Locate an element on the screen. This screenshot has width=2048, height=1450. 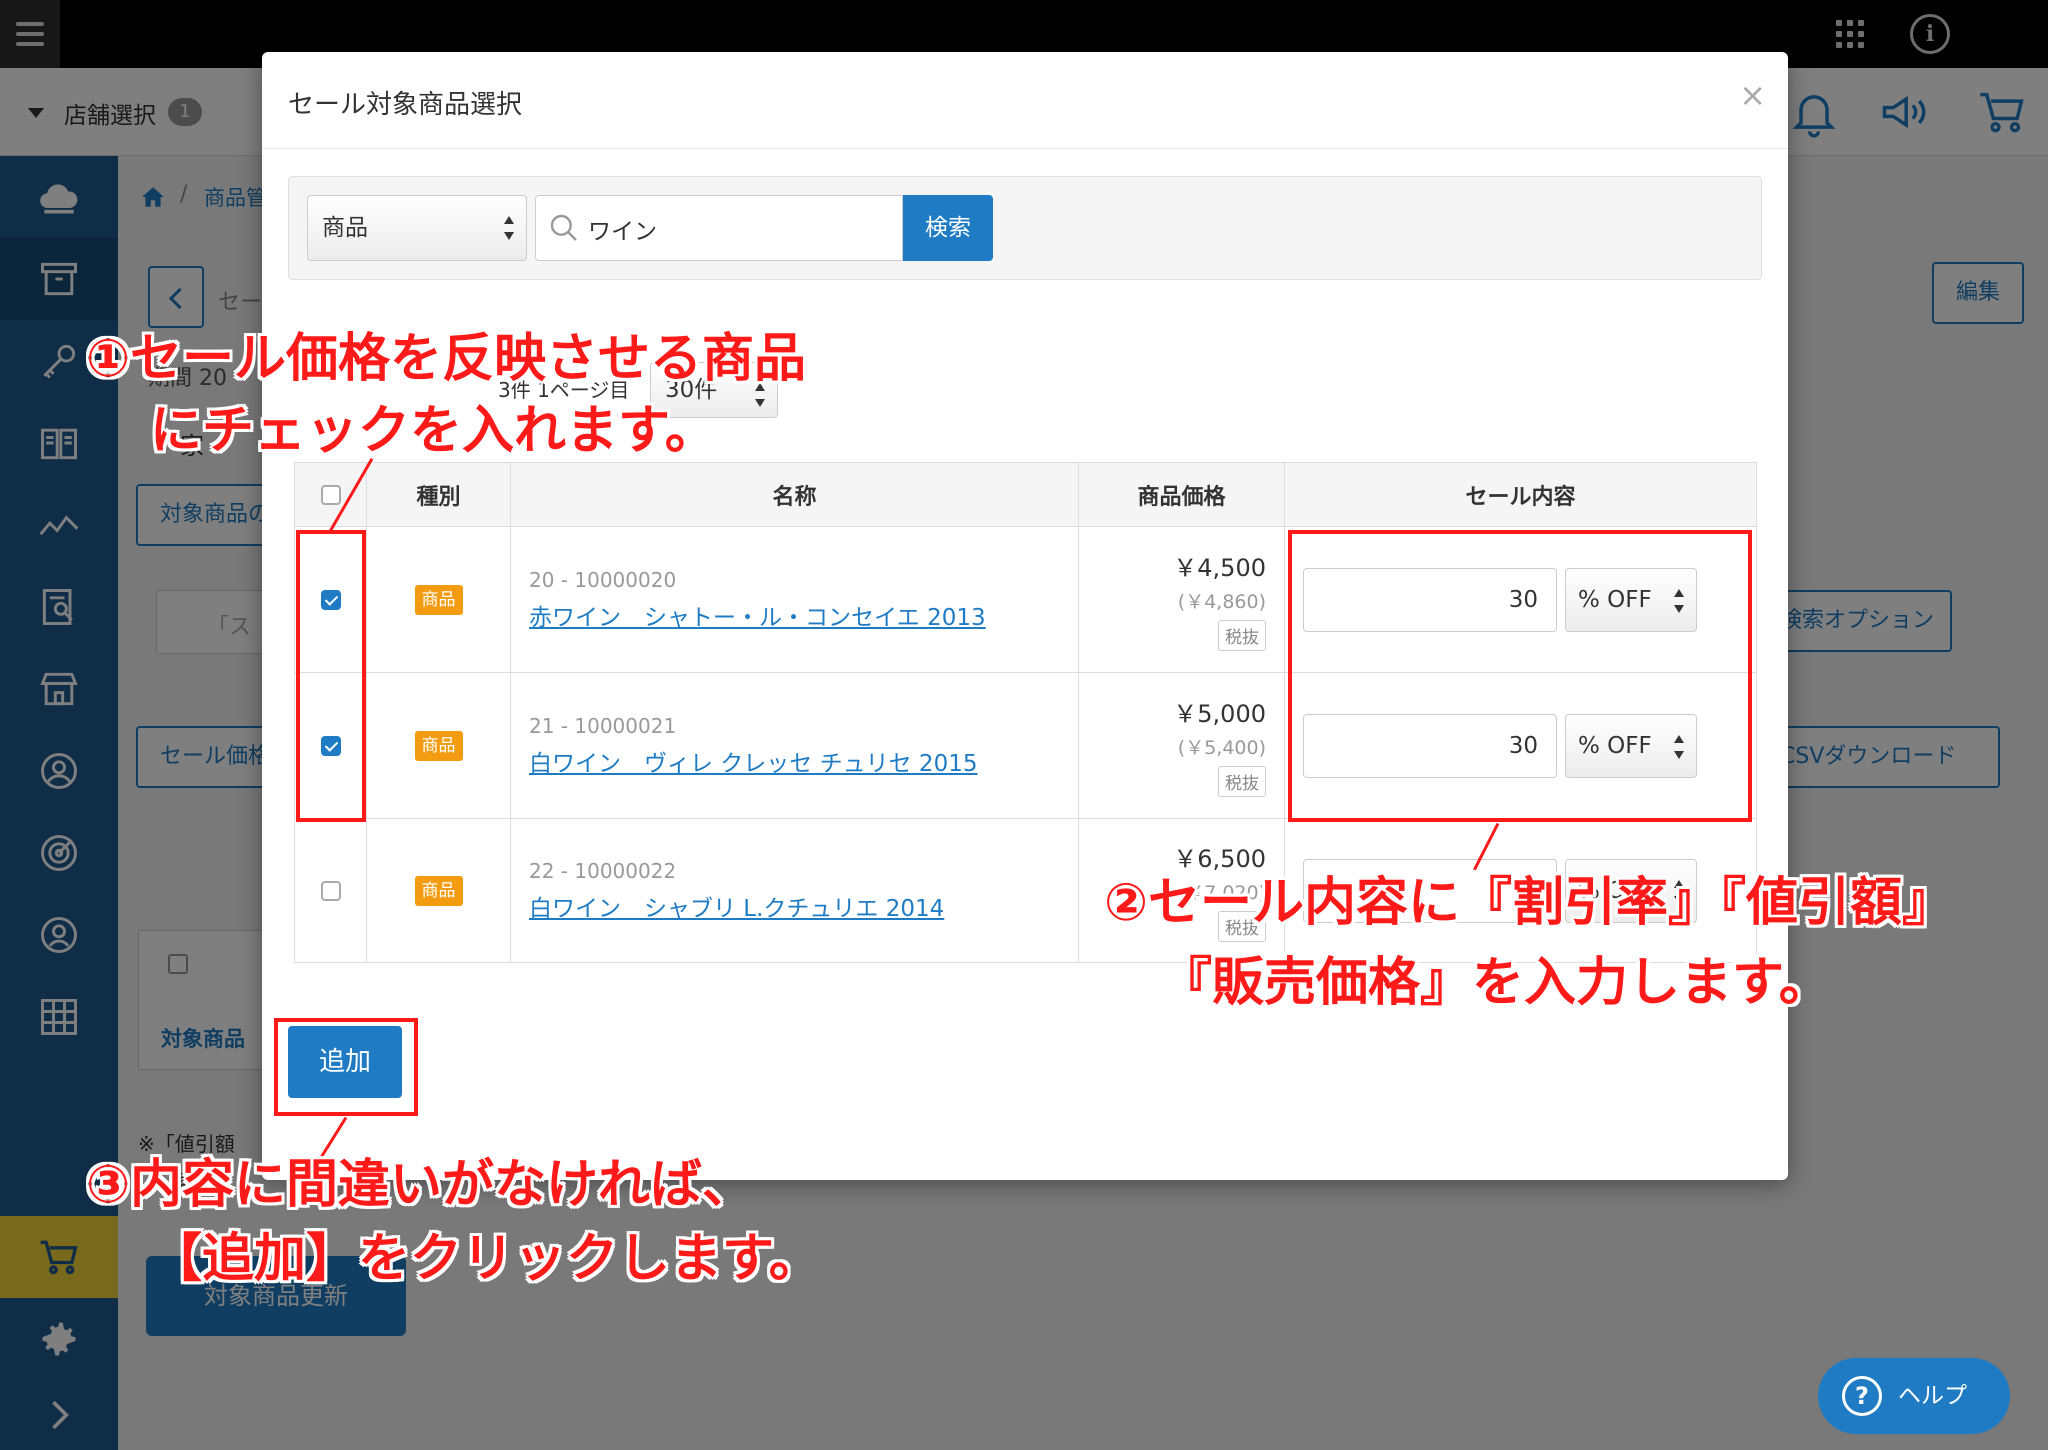
select-all-checkbox is located at coordinates (330, 494).